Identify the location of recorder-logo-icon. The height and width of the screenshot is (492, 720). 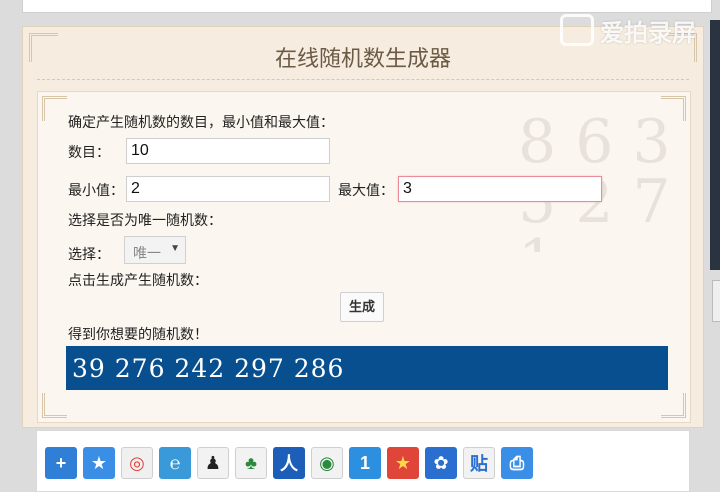
(577, 30).